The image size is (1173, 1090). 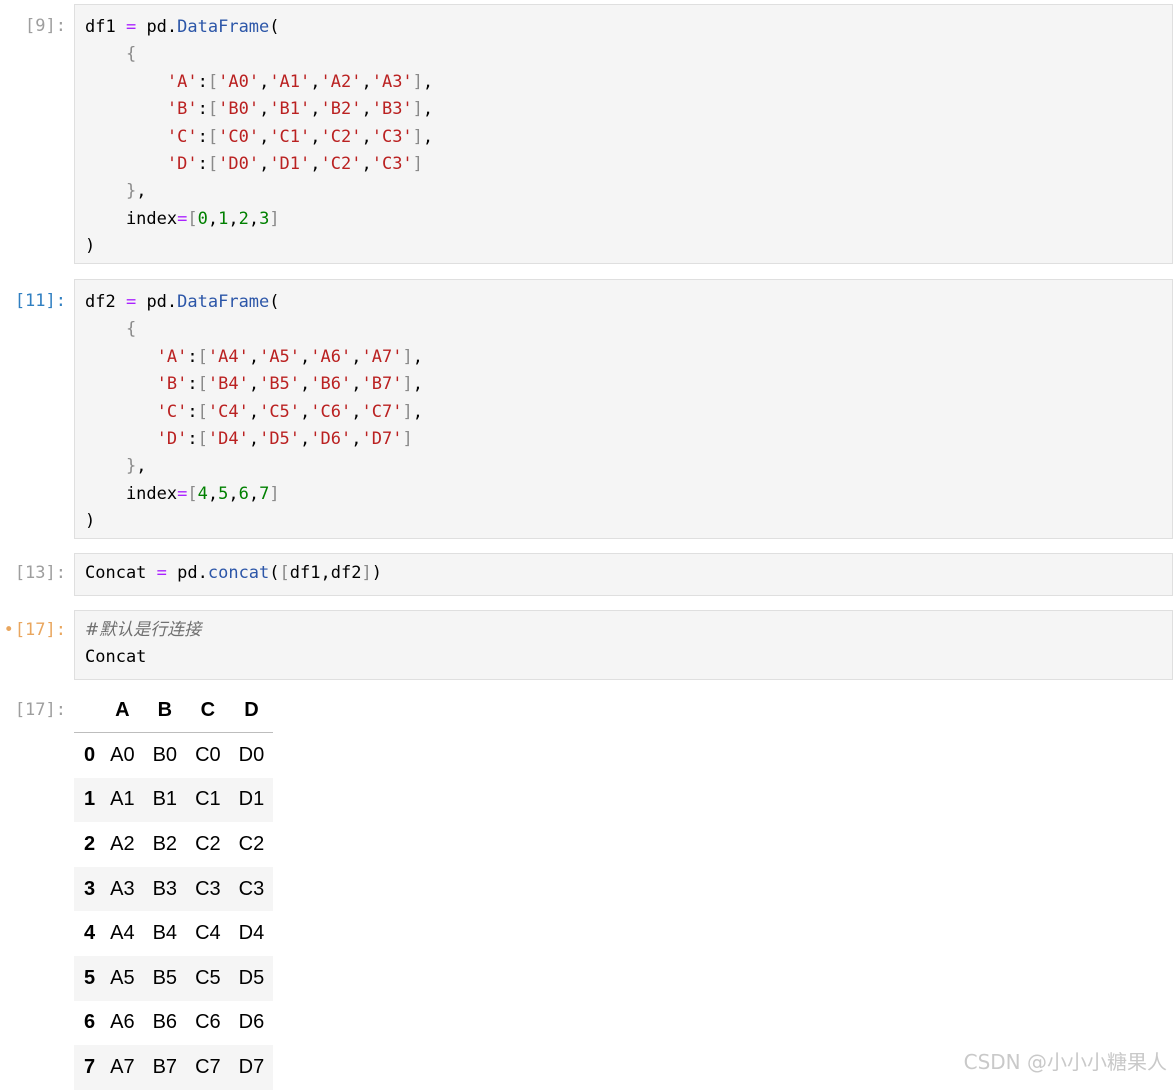 I want to click on watermark: CSDN @小小小糖果人, so click(x=1065, y=1062).